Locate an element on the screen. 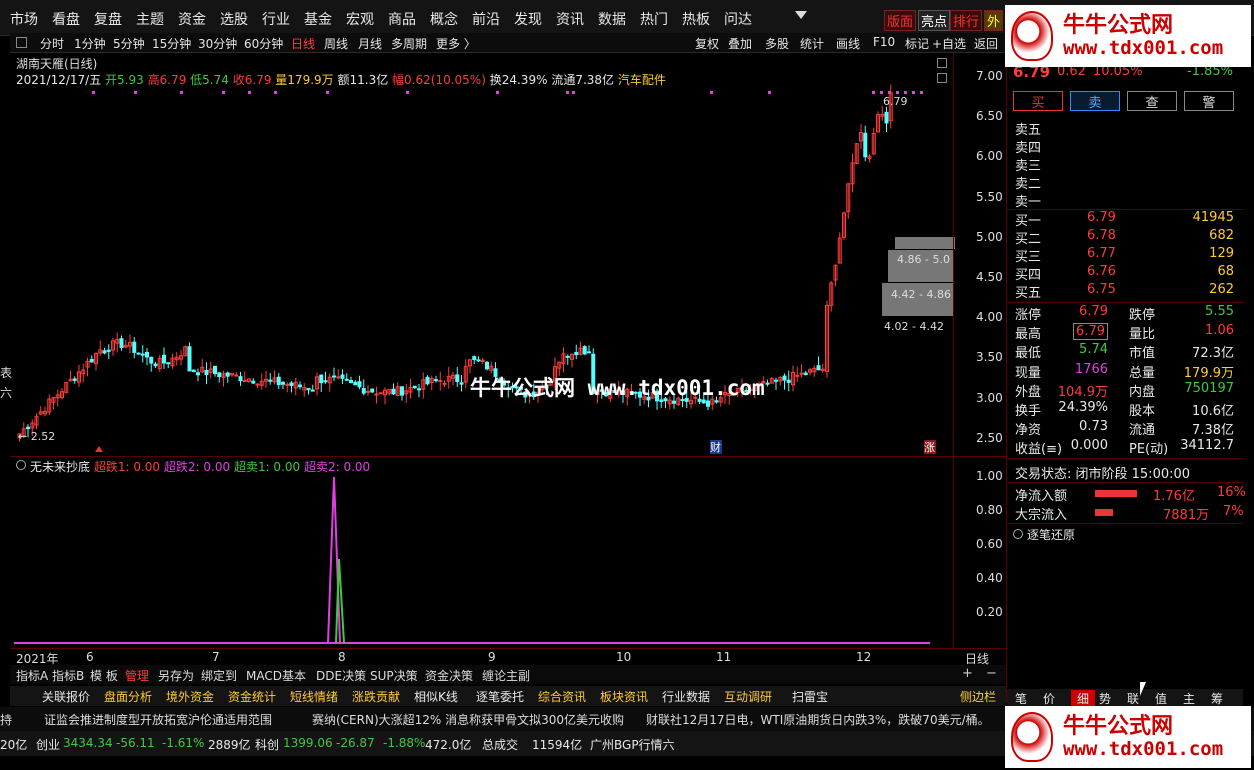  indicator-tab: 模 板 is located at coordinates (104, 675).